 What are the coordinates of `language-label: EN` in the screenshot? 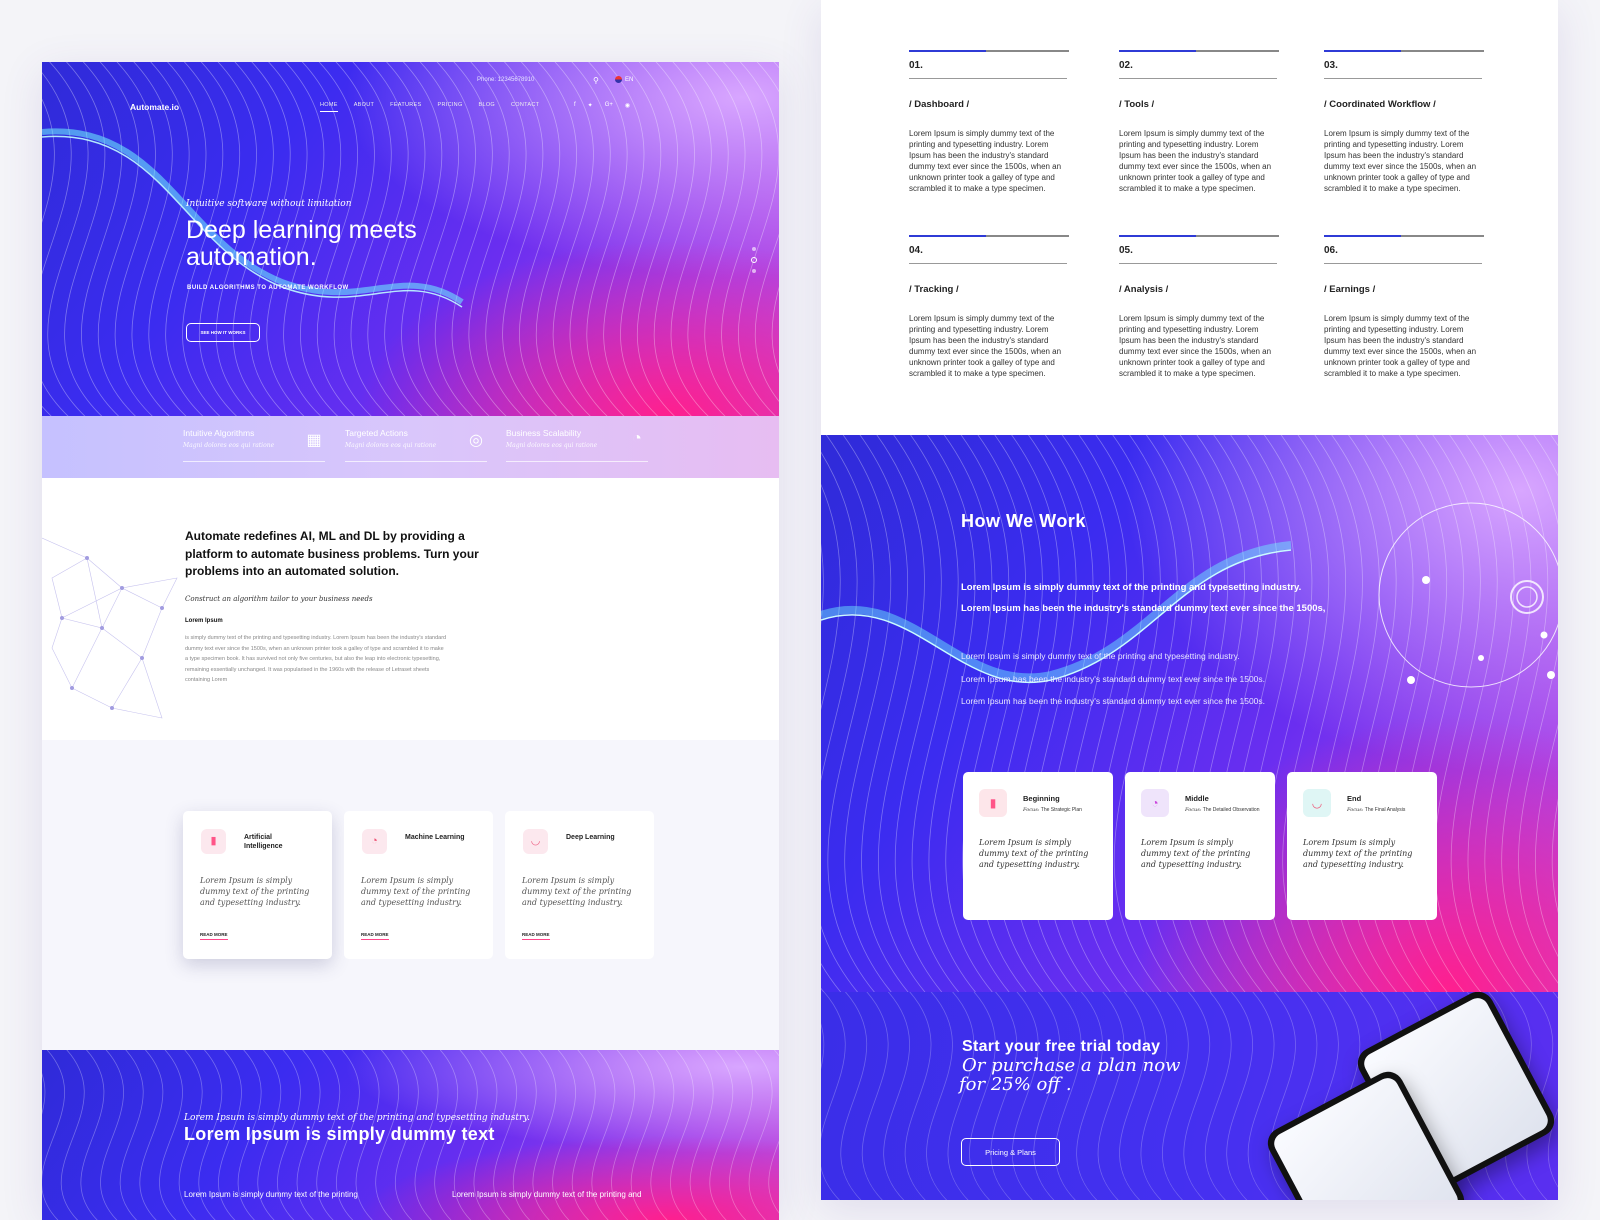 It's located at (629, 79).